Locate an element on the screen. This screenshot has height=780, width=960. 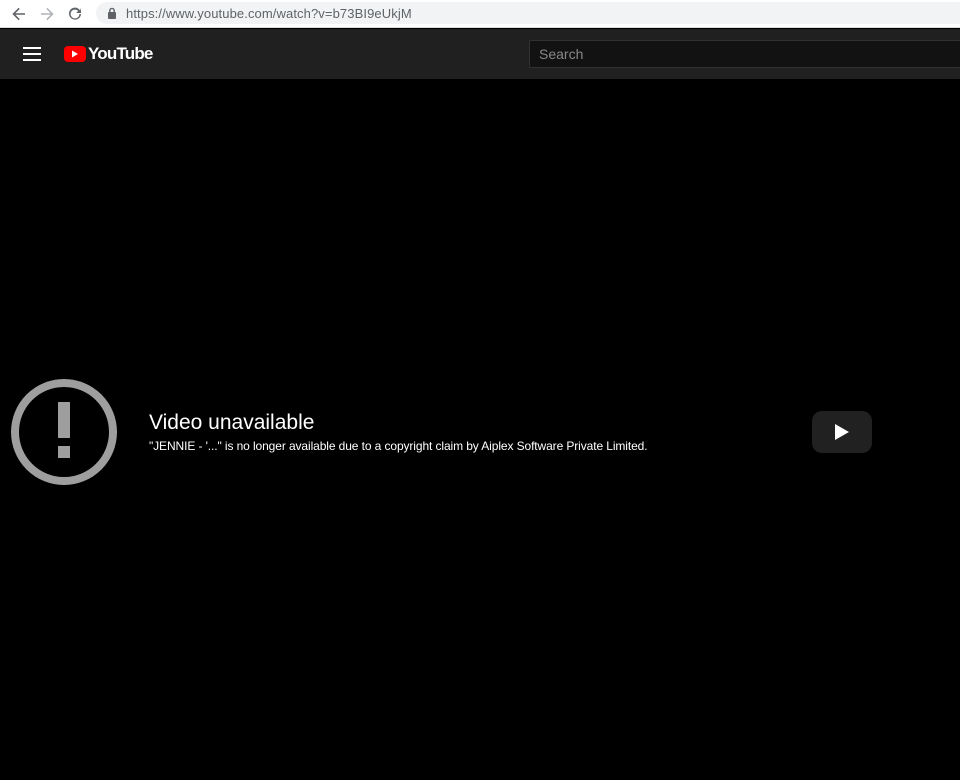
youtube-header: YouTube is located at coordinates (480, 54).